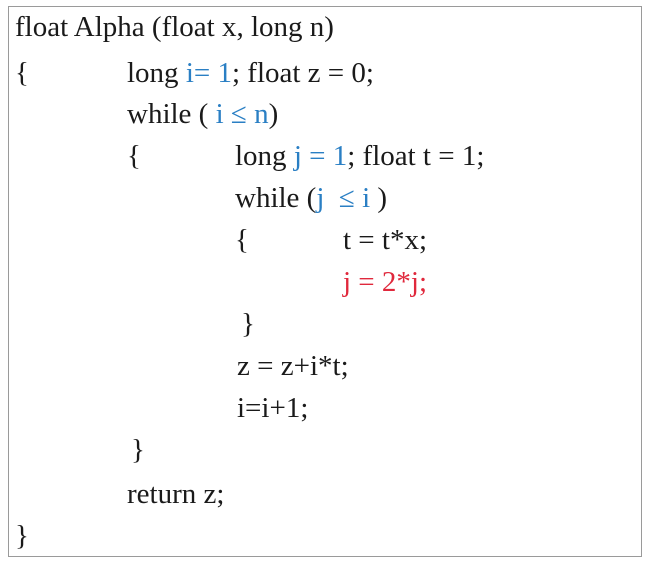  I want to click on outer-while-condition: i ≤ n, so click(242, 114).